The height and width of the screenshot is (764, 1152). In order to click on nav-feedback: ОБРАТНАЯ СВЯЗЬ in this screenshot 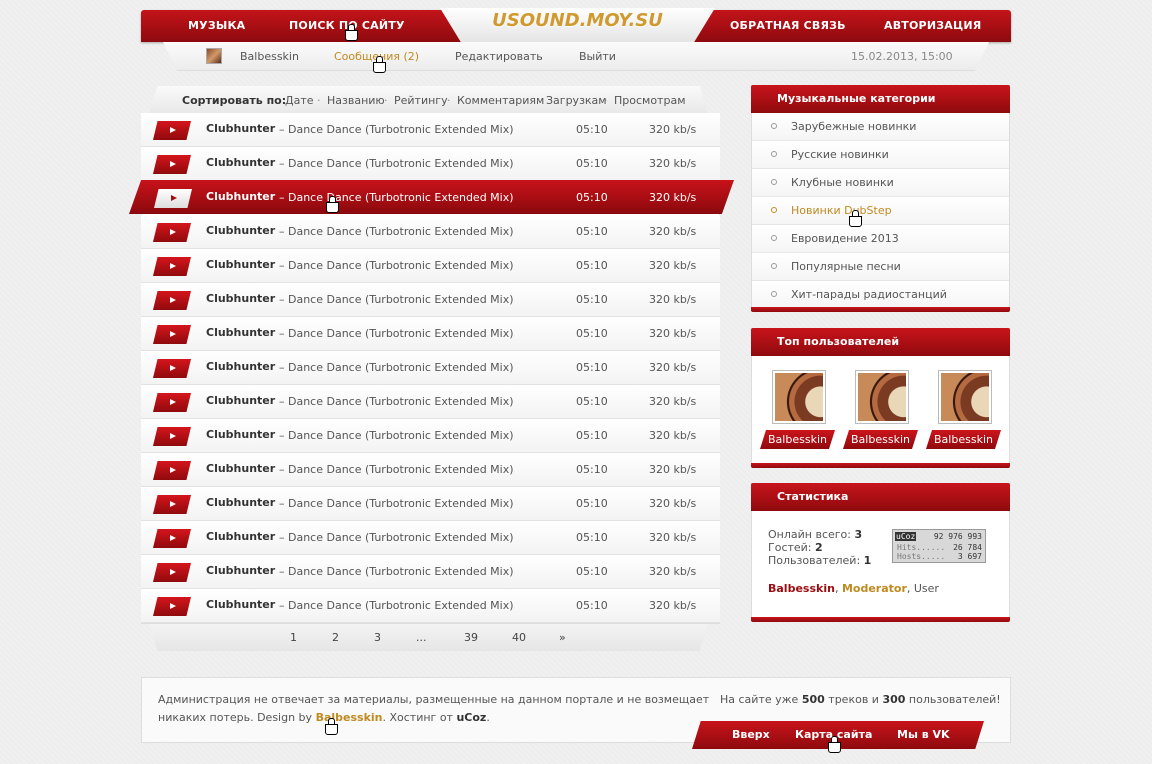, I will do `click(788, 26)`.